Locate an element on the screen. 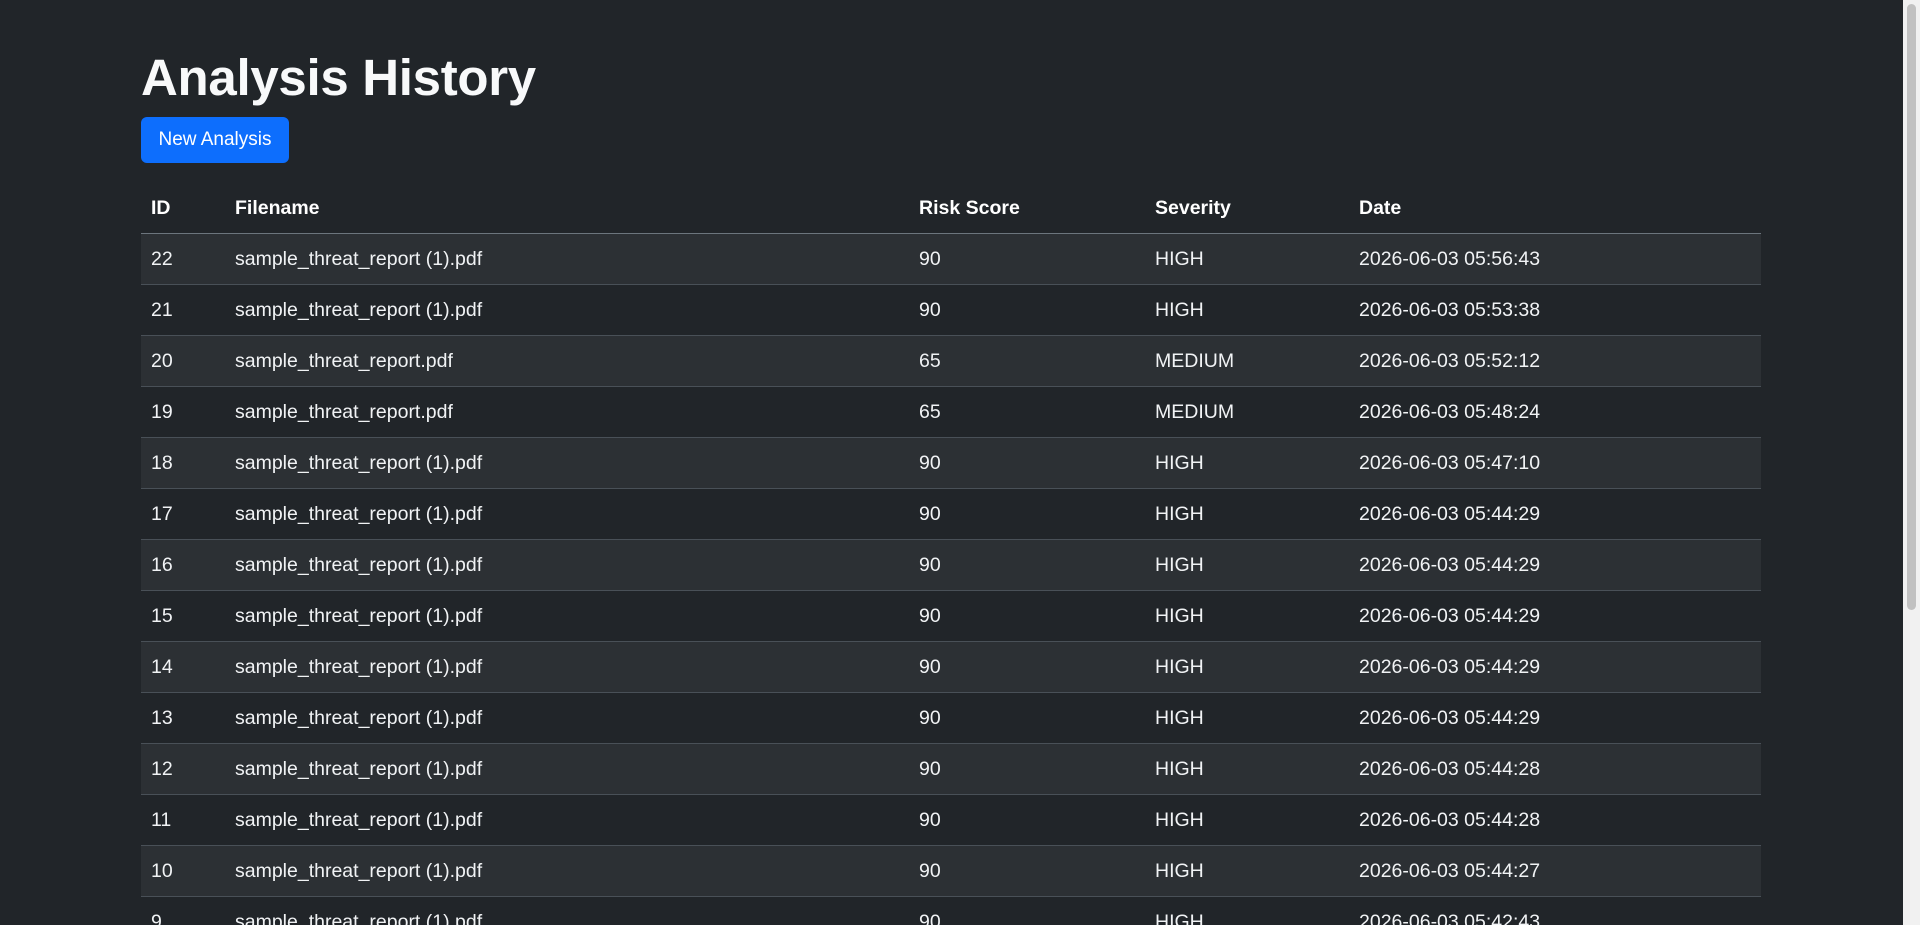 This screenshot has width=1920, height=925. cell-id: 14 is located at coordinates (183, 667).